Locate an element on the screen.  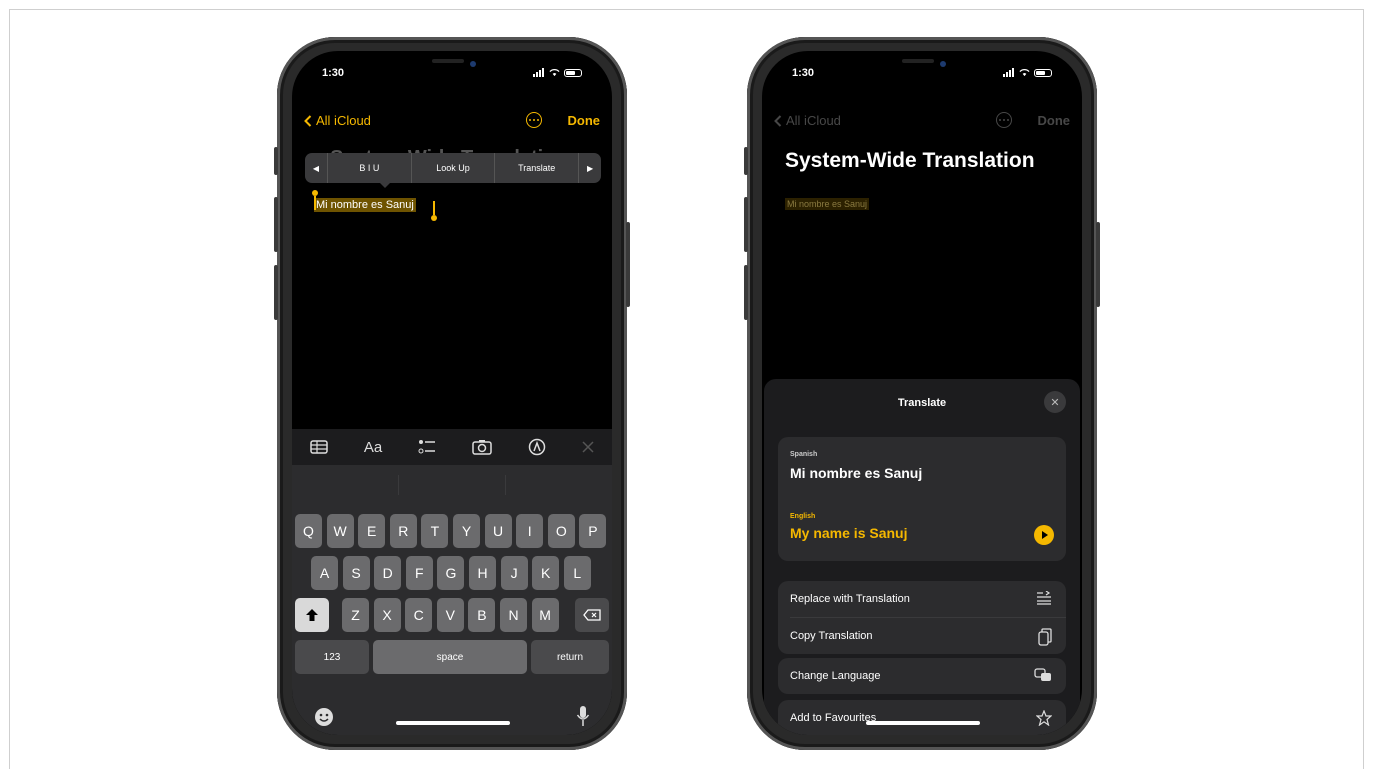
favourite-actions: Add to Favourites is located at coordinates (922, 717).